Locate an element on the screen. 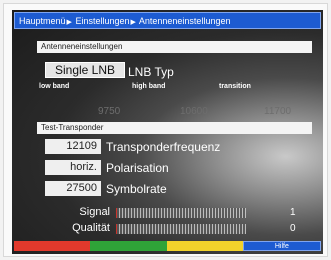 This screenshot has width=331, height=260. red-key-button is located at coordinates (52, 246).